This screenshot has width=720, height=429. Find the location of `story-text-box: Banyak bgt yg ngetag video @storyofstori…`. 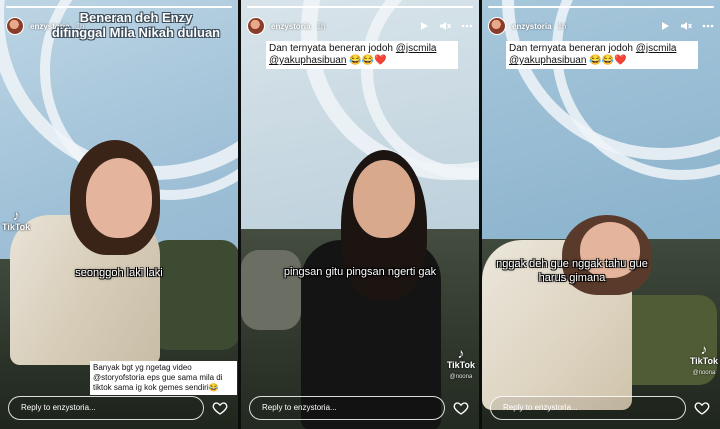

story-text-box: Banyak bgt yg ngetag video @storyofstori… is located at coordinates (163, 378).